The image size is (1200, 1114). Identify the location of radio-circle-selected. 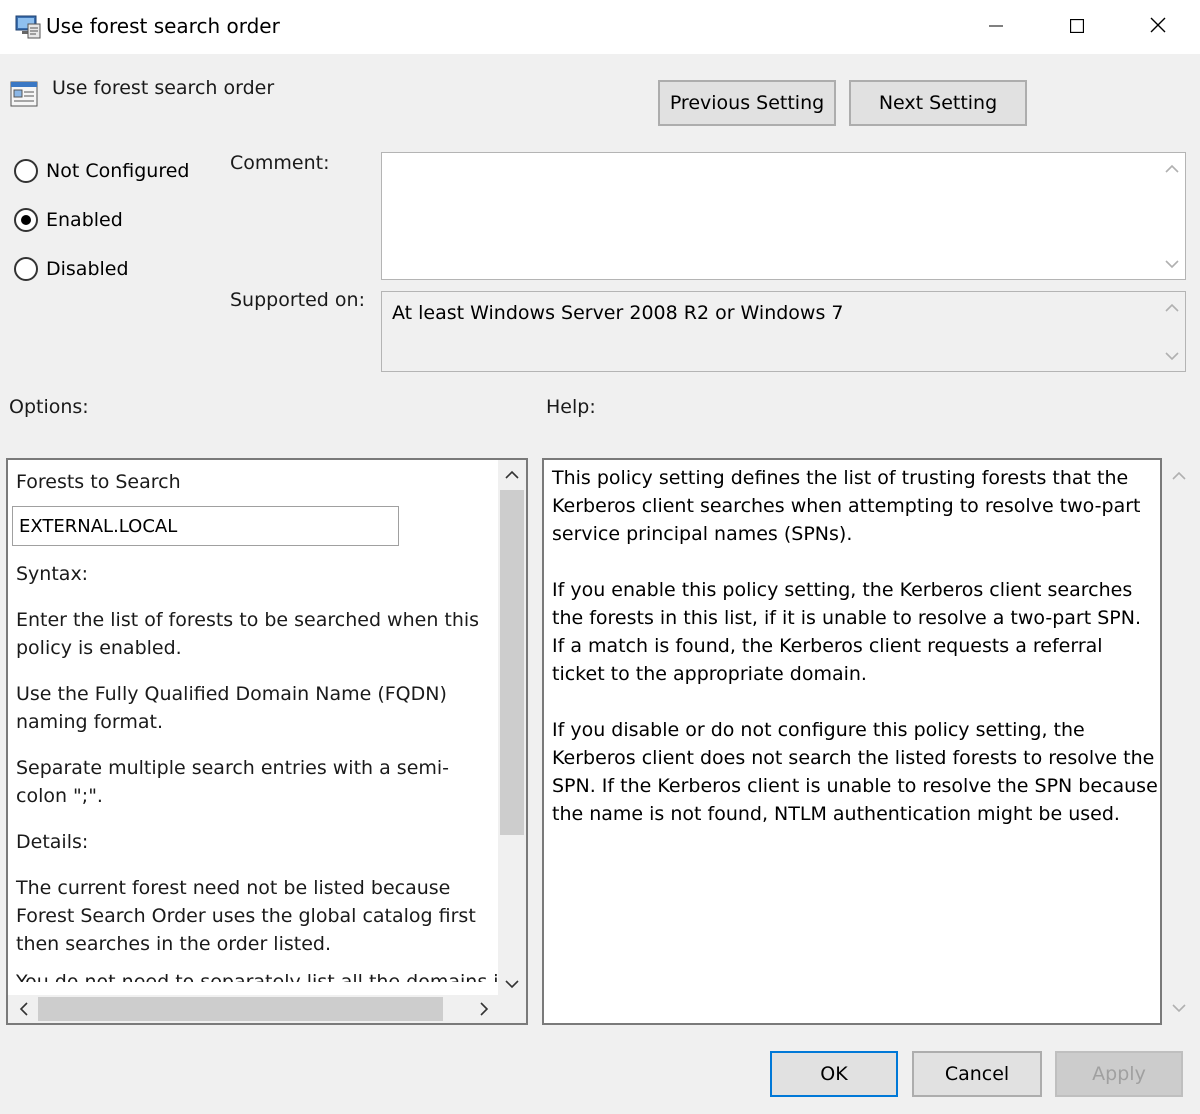
(26, 220).